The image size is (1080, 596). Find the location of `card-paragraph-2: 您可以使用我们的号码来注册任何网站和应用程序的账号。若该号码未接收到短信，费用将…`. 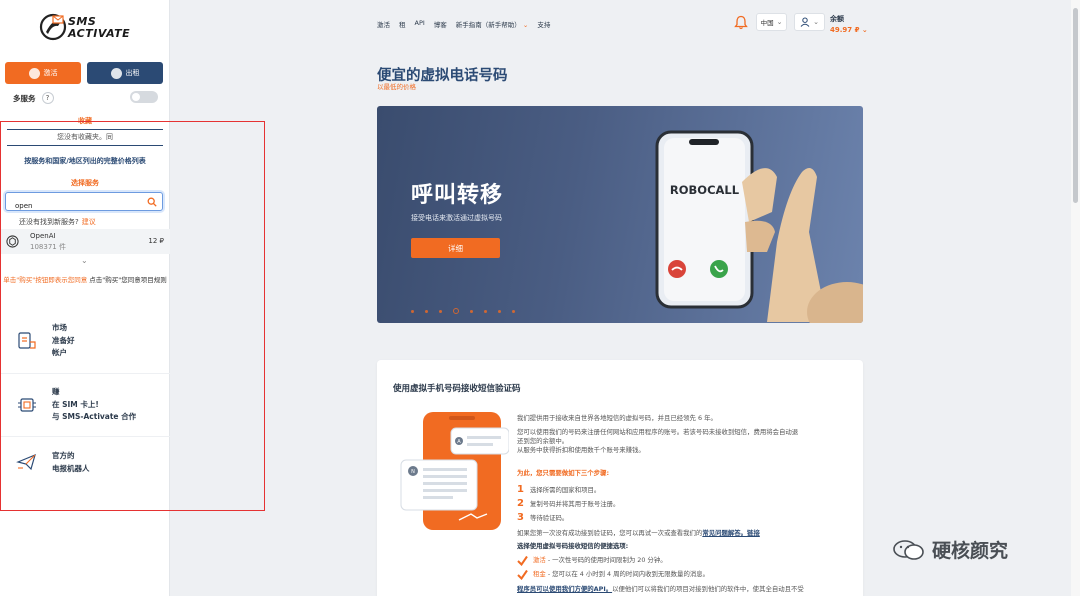

card-paragraph-2: 您可以使用我们的号码来注册任何网站和应用程序的账号。若该号码未接收到短信，费用将… is located at coordinates (658, 432).